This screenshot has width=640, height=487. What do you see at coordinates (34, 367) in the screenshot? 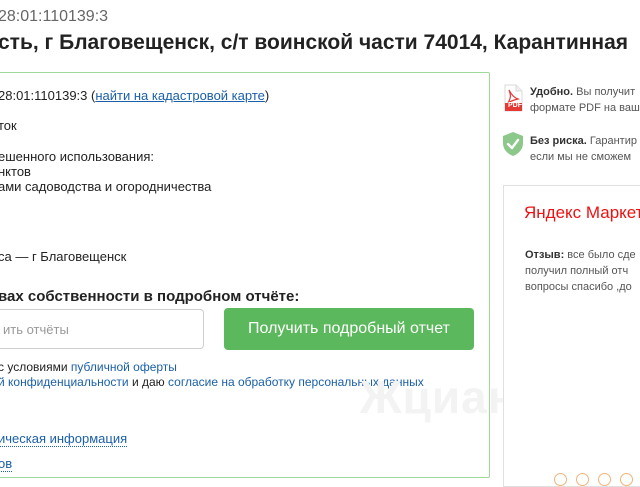
I see `consent-text: с условиями` at bounding box center [34, 367].